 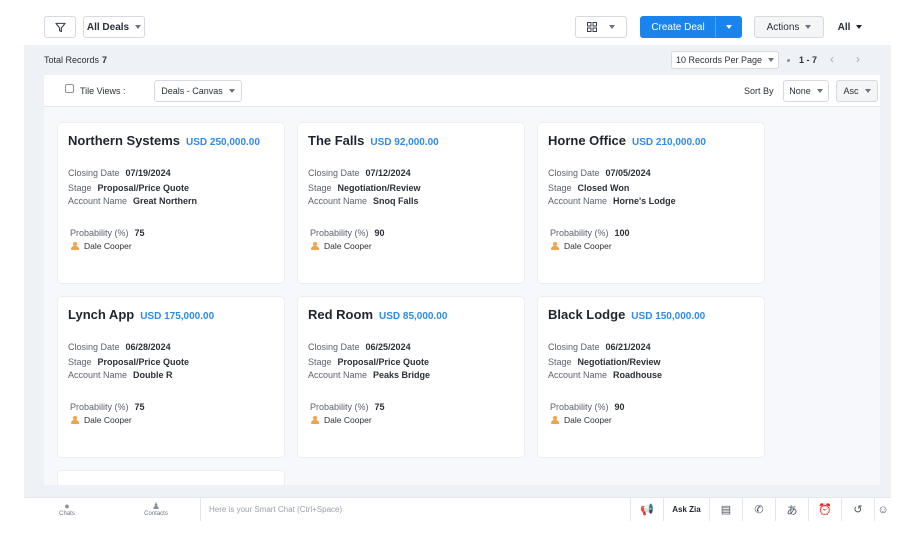 What do you see at coordinates (148, 347) in the screenshot?
I see `closing-date-value: 06/28/2024` at bounding box center [148, 347].